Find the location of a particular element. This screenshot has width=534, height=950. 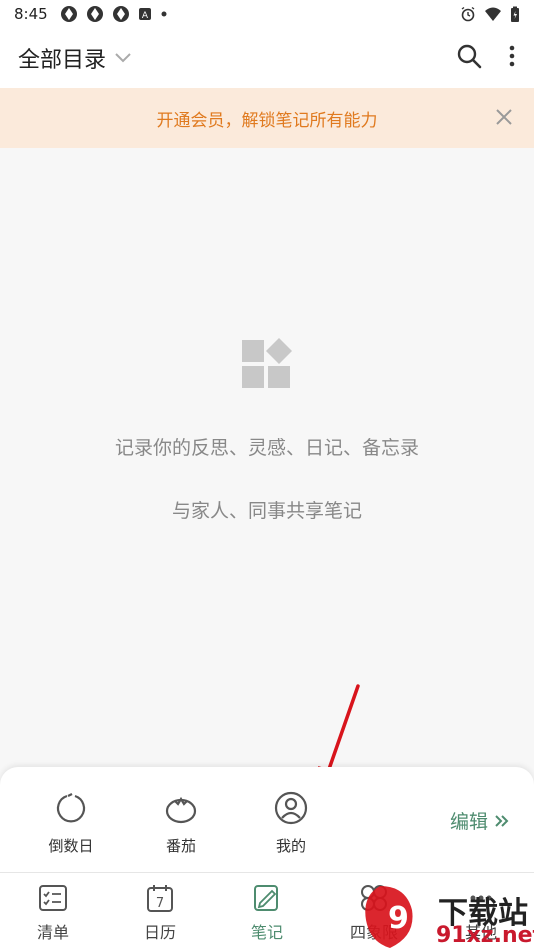

page-title: 全部目录 is located at coordinates (62, 58).